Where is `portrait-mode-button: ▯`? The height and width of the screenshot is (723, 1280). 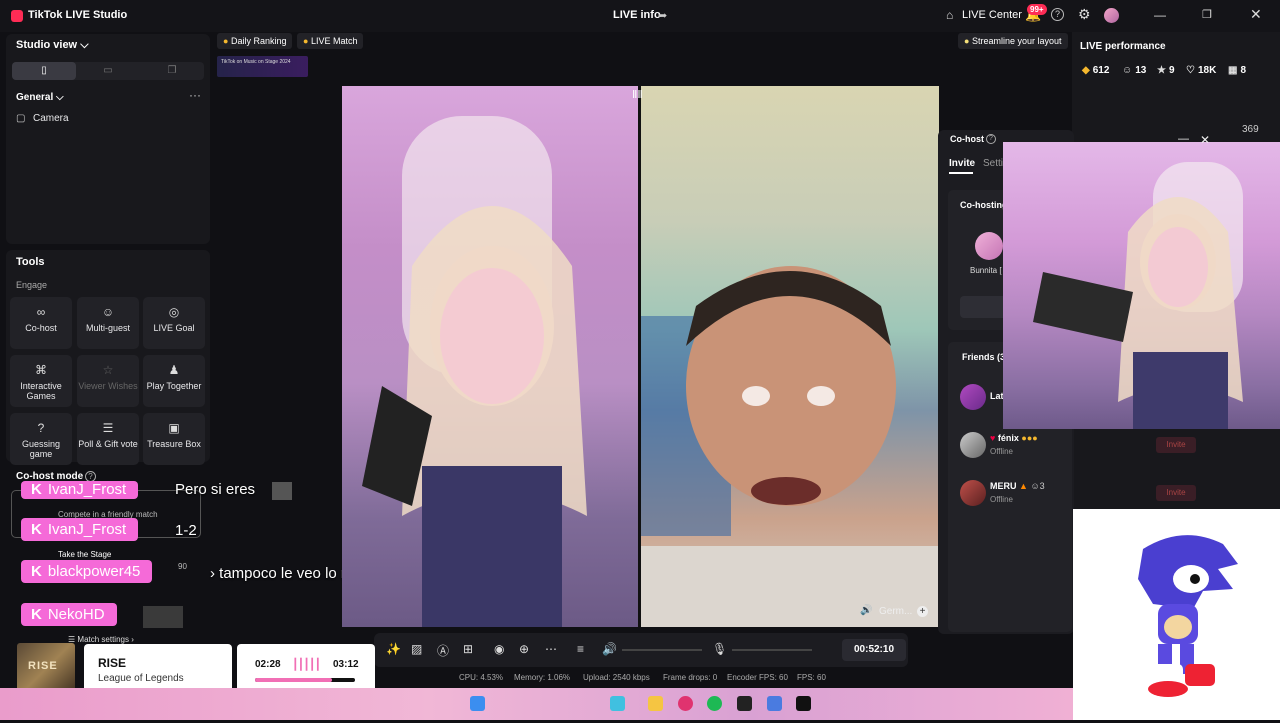
portrait-mode-button: ▯ is located at coordinates (44, 71).